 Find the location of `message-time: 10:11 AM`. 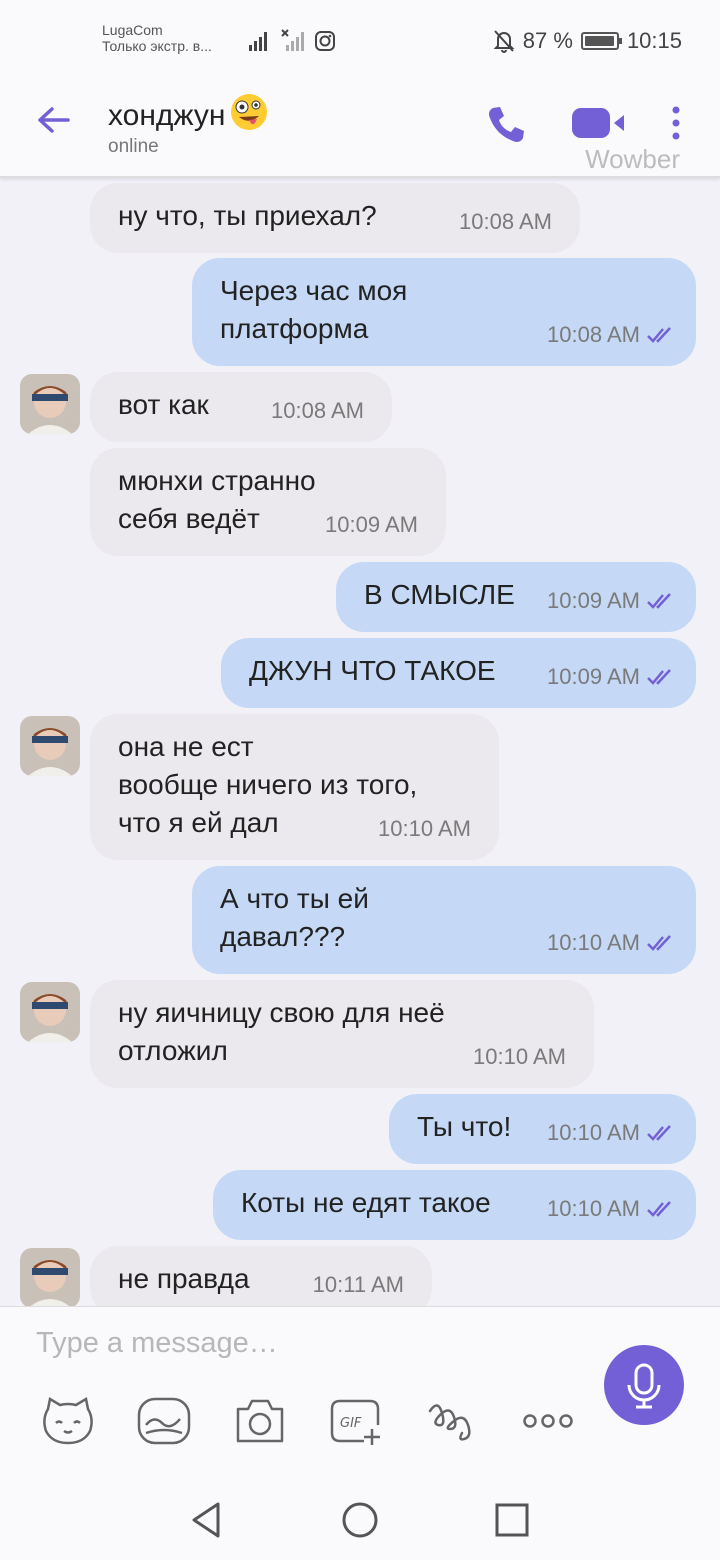

message-time: 10:11 AM is located at coordinates (358, 1285).